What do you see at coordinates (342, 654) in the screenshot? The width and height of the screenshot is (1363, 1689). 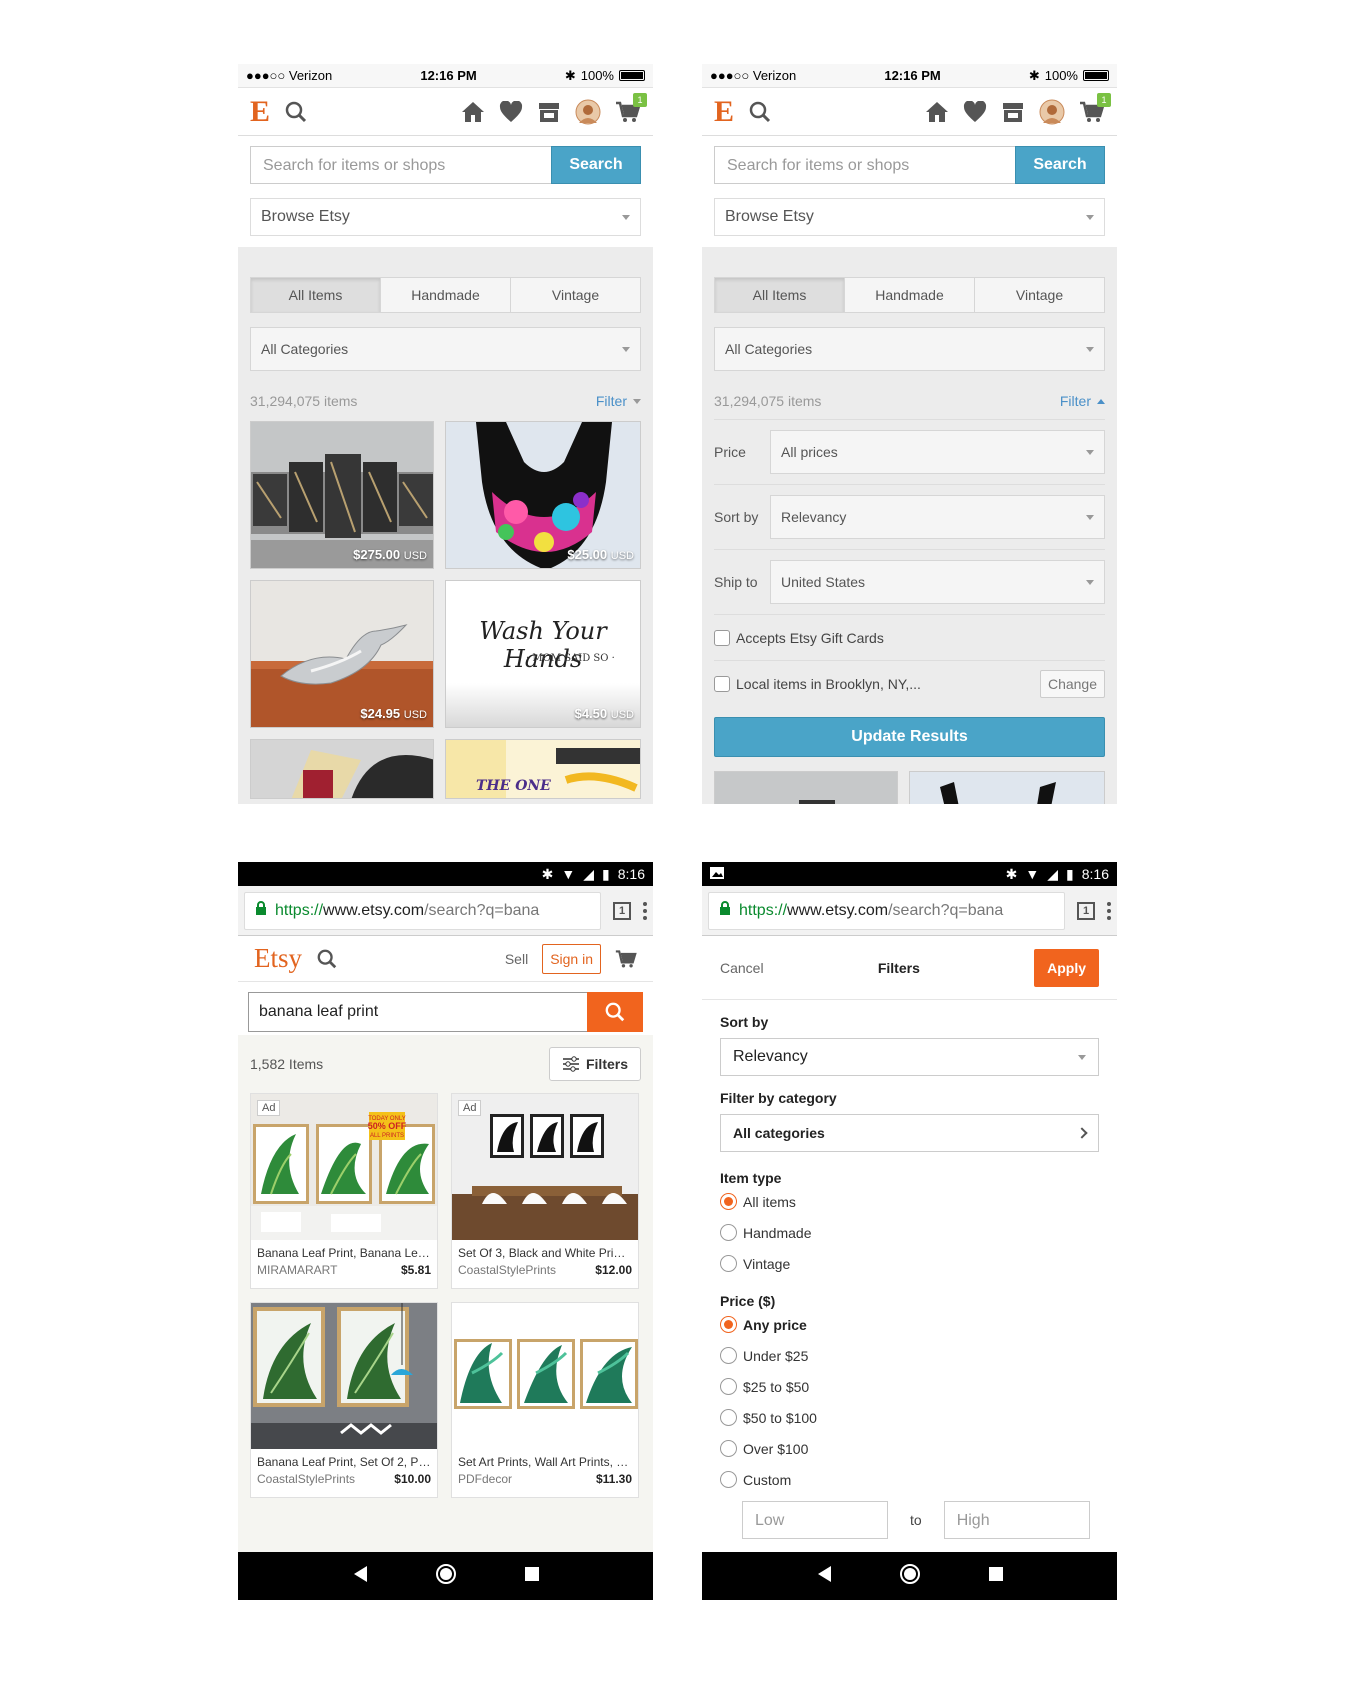 I see `listing-tile: $24.95 USD` at bounding box center [342, 654].